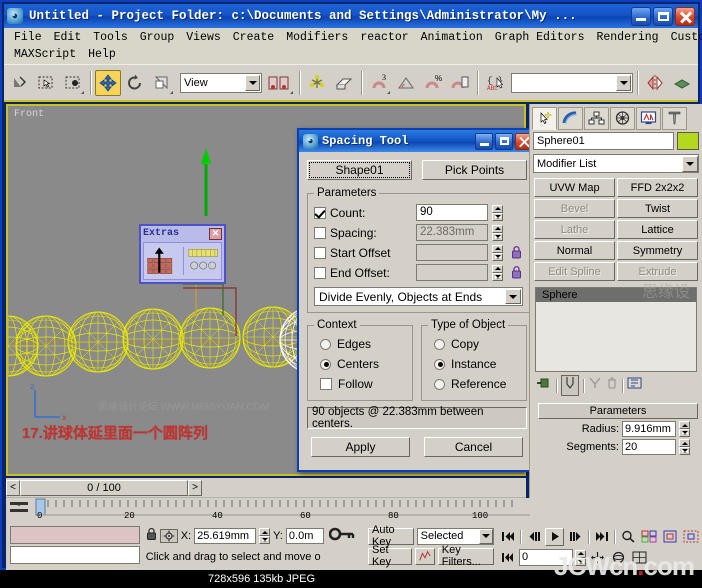 The height and width of the screenshot is (588, 702). What do you see at coordinates (151, 536) in the screenshot?
I see `lock-icon` at bounding box center [151, 536].